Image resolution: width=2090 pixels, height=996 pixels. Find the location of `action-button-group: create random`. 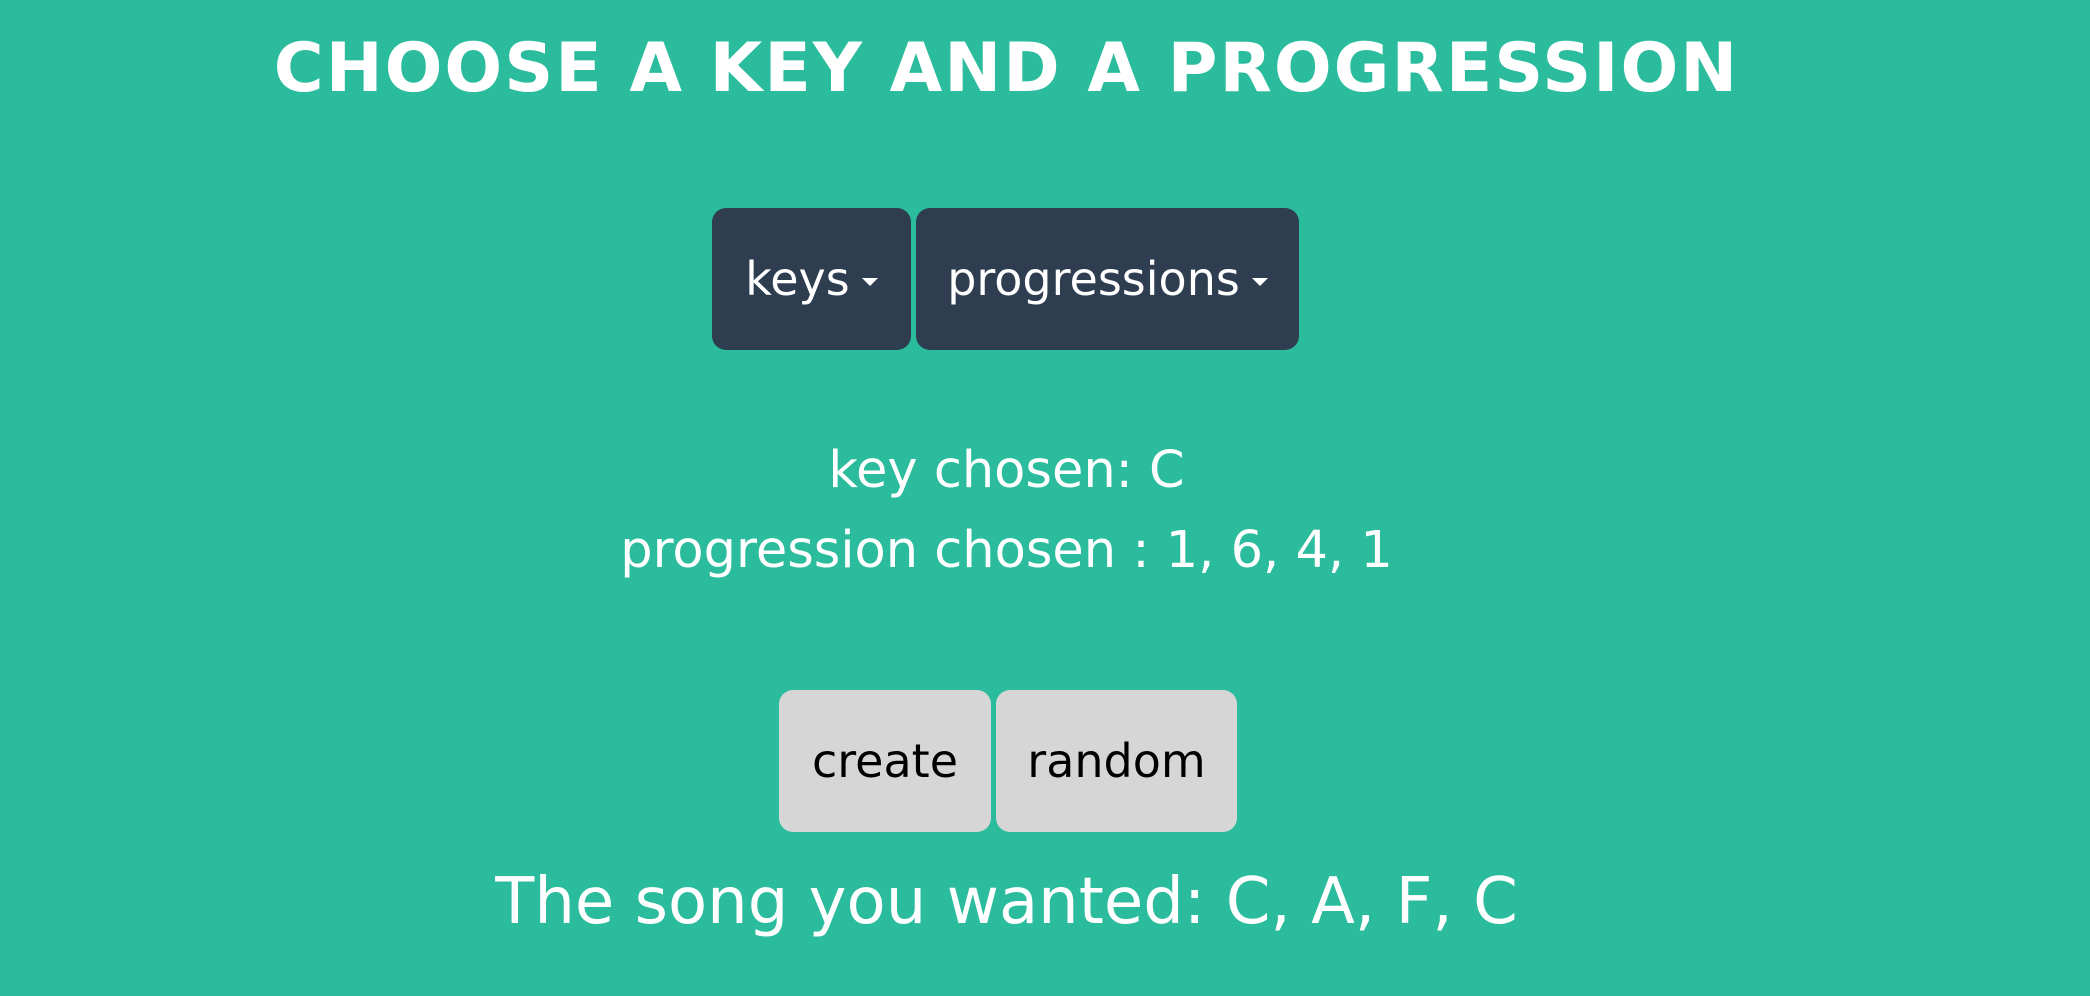

action-button-group: create random is located at coordinates (1008, 761).